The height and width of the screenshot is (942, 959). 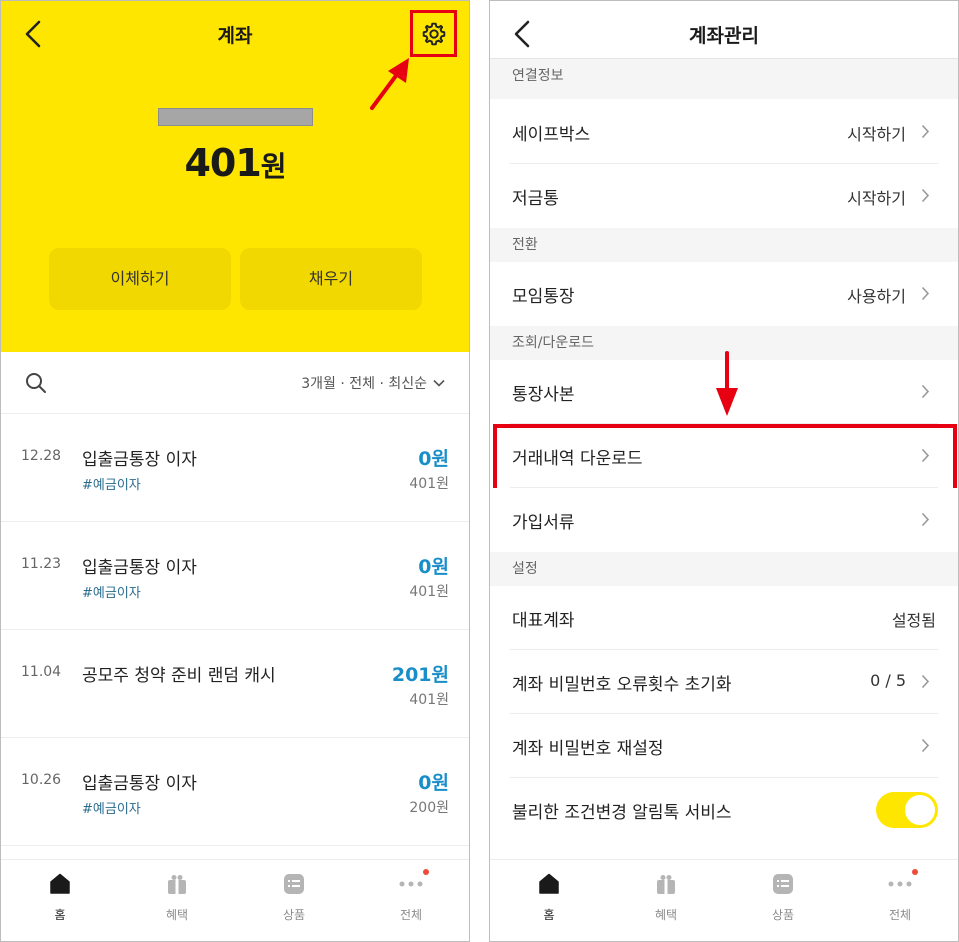 I want to click on row-password-reset: 계좌 비밀번호 재설정, so click(x=724, y=746).